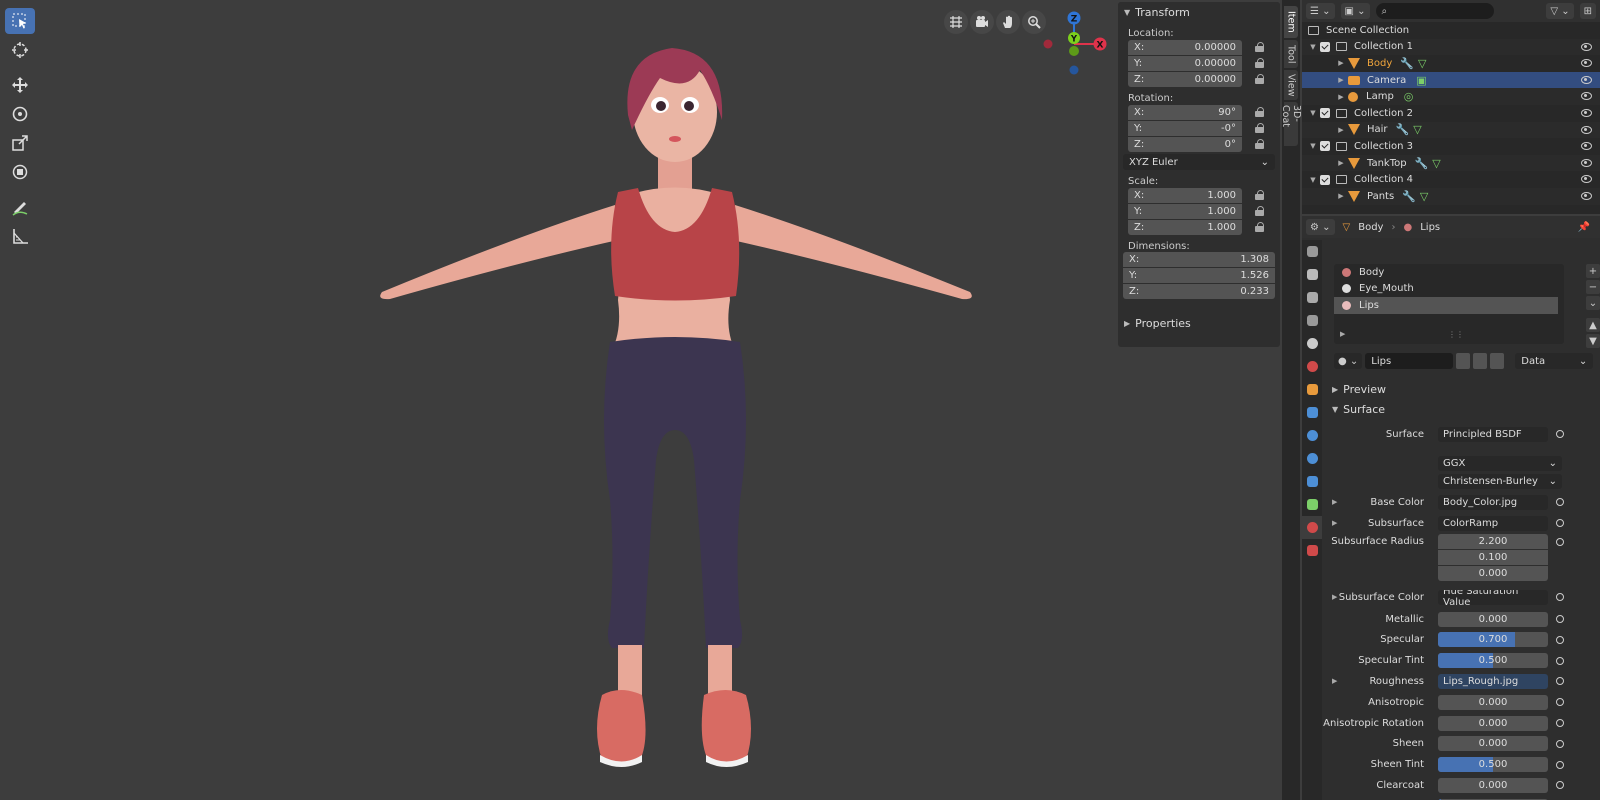 This screenshot has width=1600, height=800. Describe the element at coordinates (1493, 661) in the screenshot. I see `specular-tint-slider: 0.500` at that location.